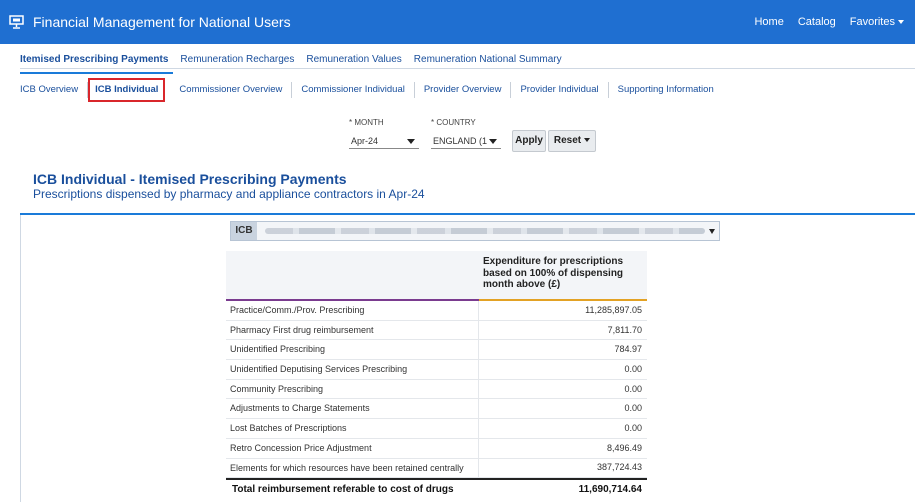  I want to click on table-row: Lost Batches of Prescriptions 0.00, so click(436, 429).